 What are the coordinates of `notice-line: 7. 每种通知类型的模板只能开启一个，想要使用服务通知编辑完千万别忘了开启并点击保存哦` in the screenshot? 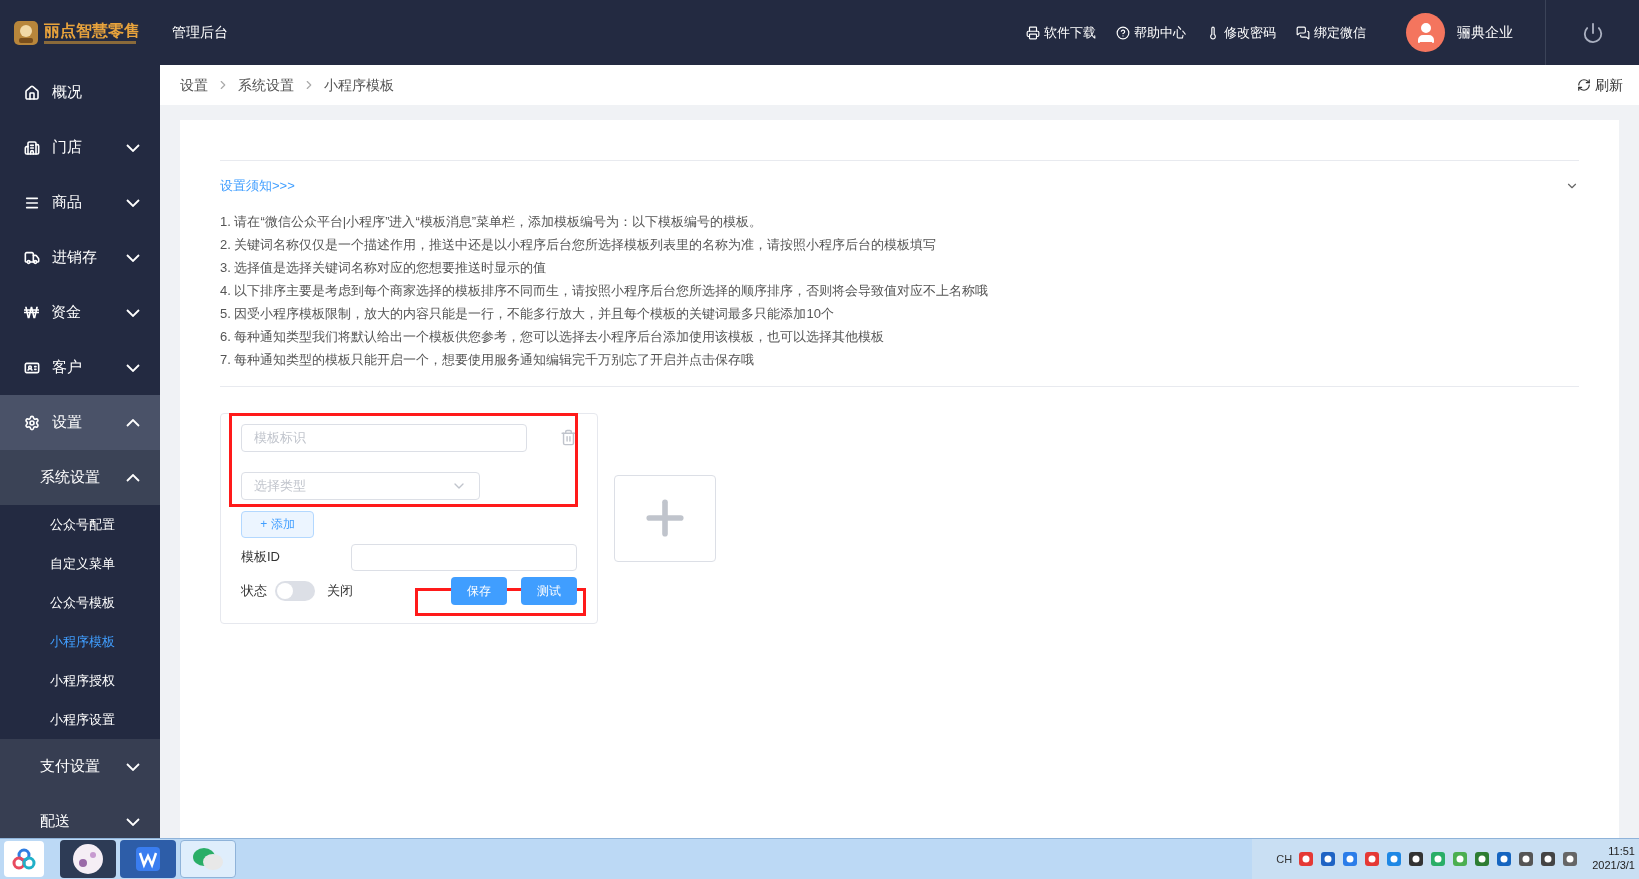 It's located at (488, 359).